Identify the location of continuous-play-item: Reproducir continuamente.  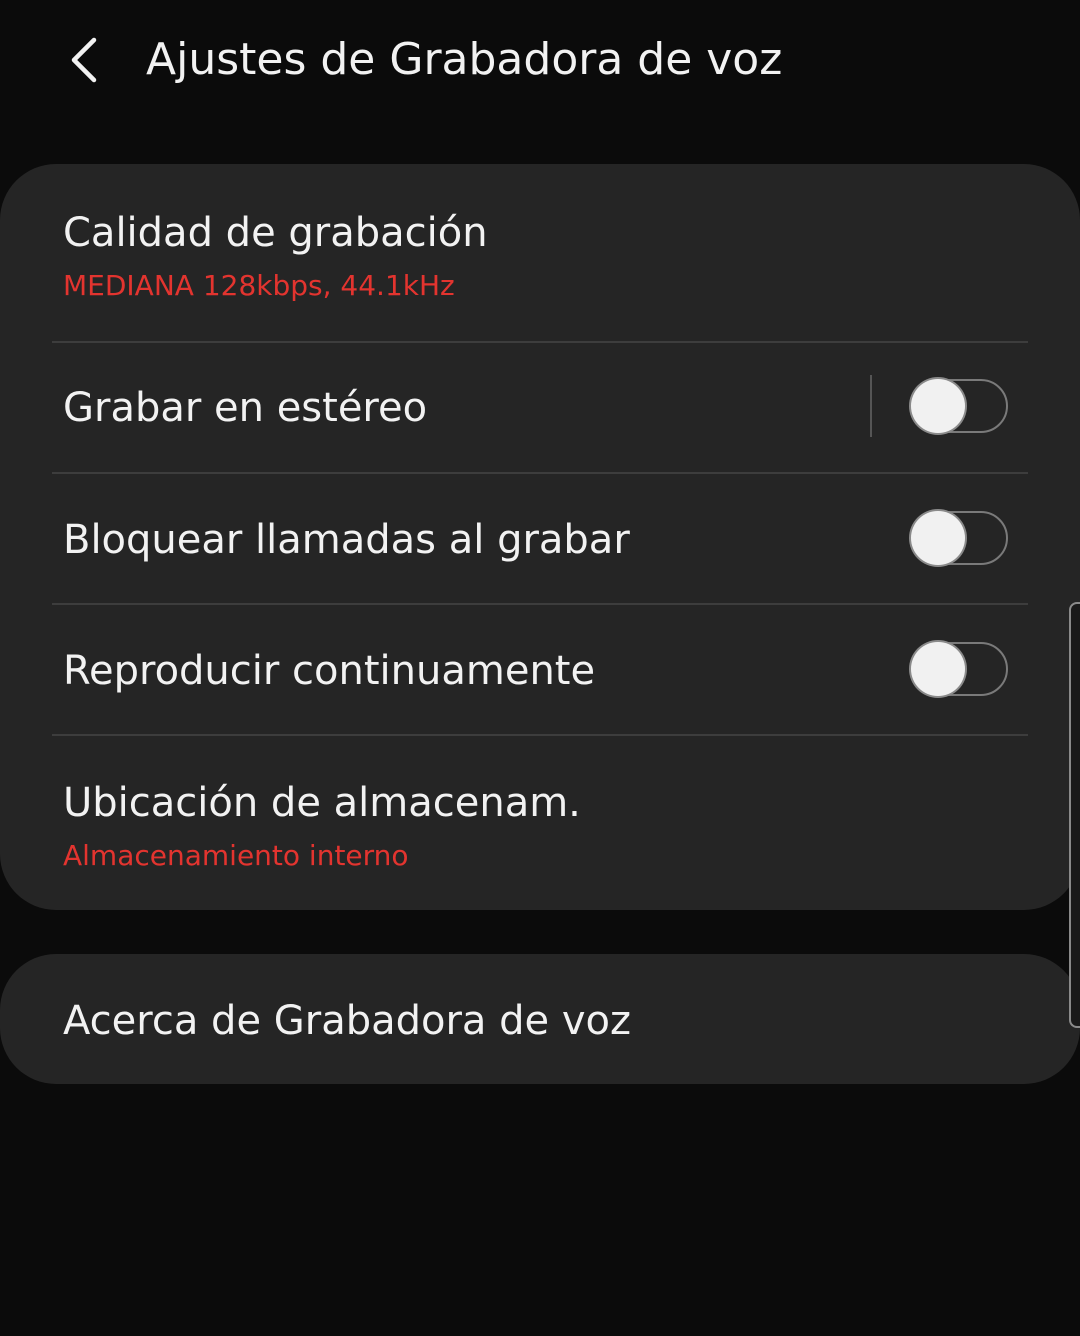
(540, 670).